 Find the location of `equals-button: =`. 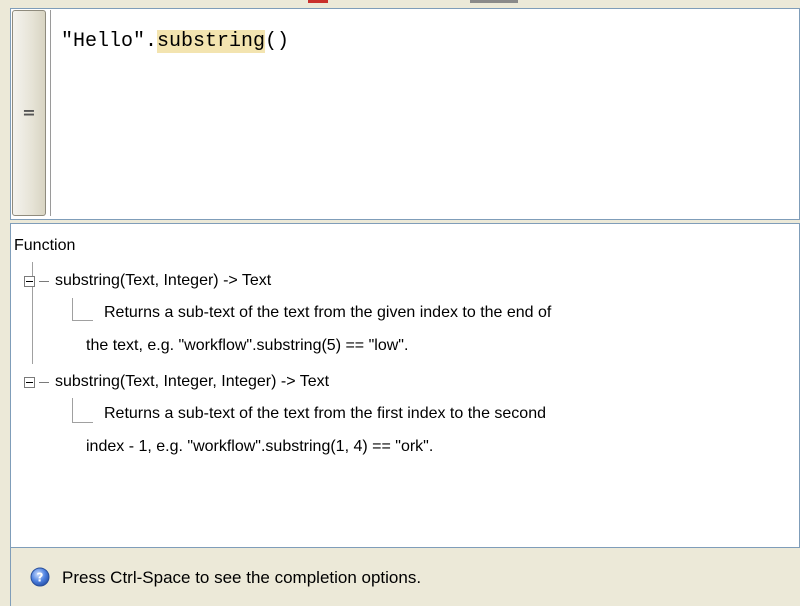

equals-button: = is located at coordinates (29, 113).